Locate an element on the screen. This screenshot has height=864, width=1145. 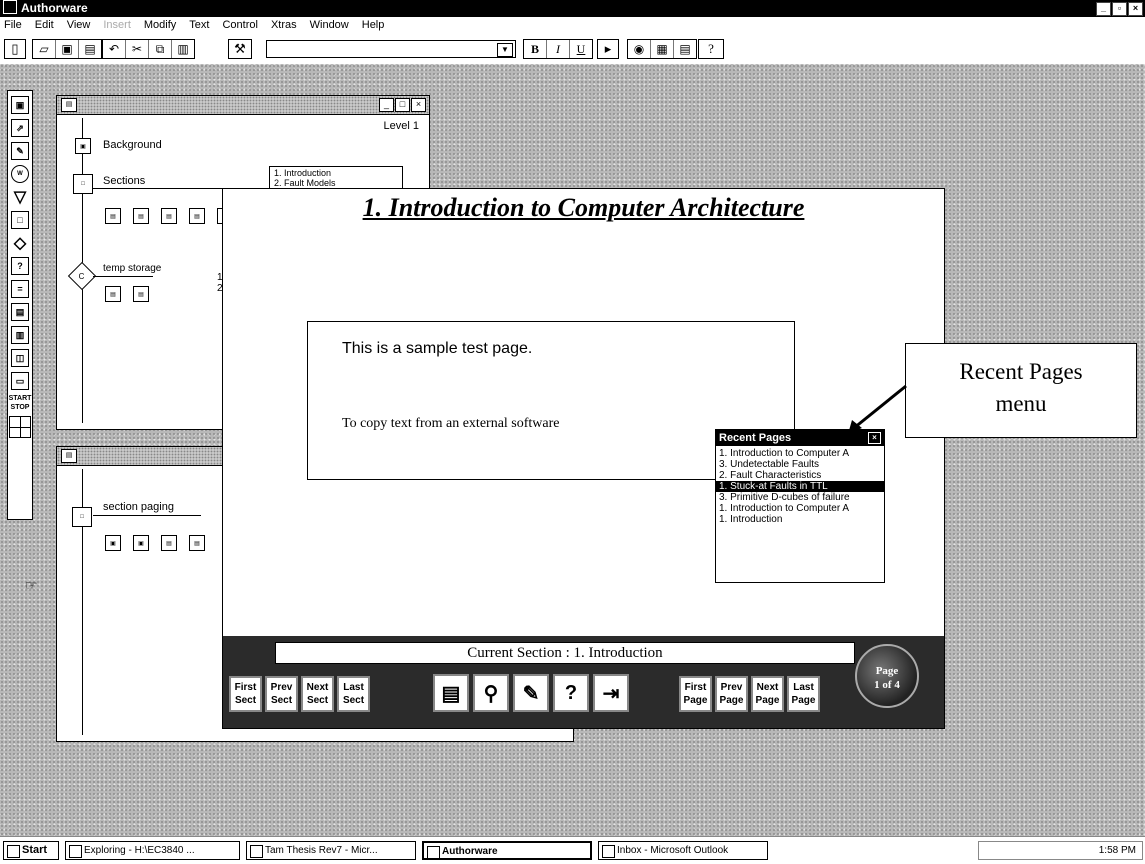
last-section-button: Last Sect is located at coordinates (353, 694).